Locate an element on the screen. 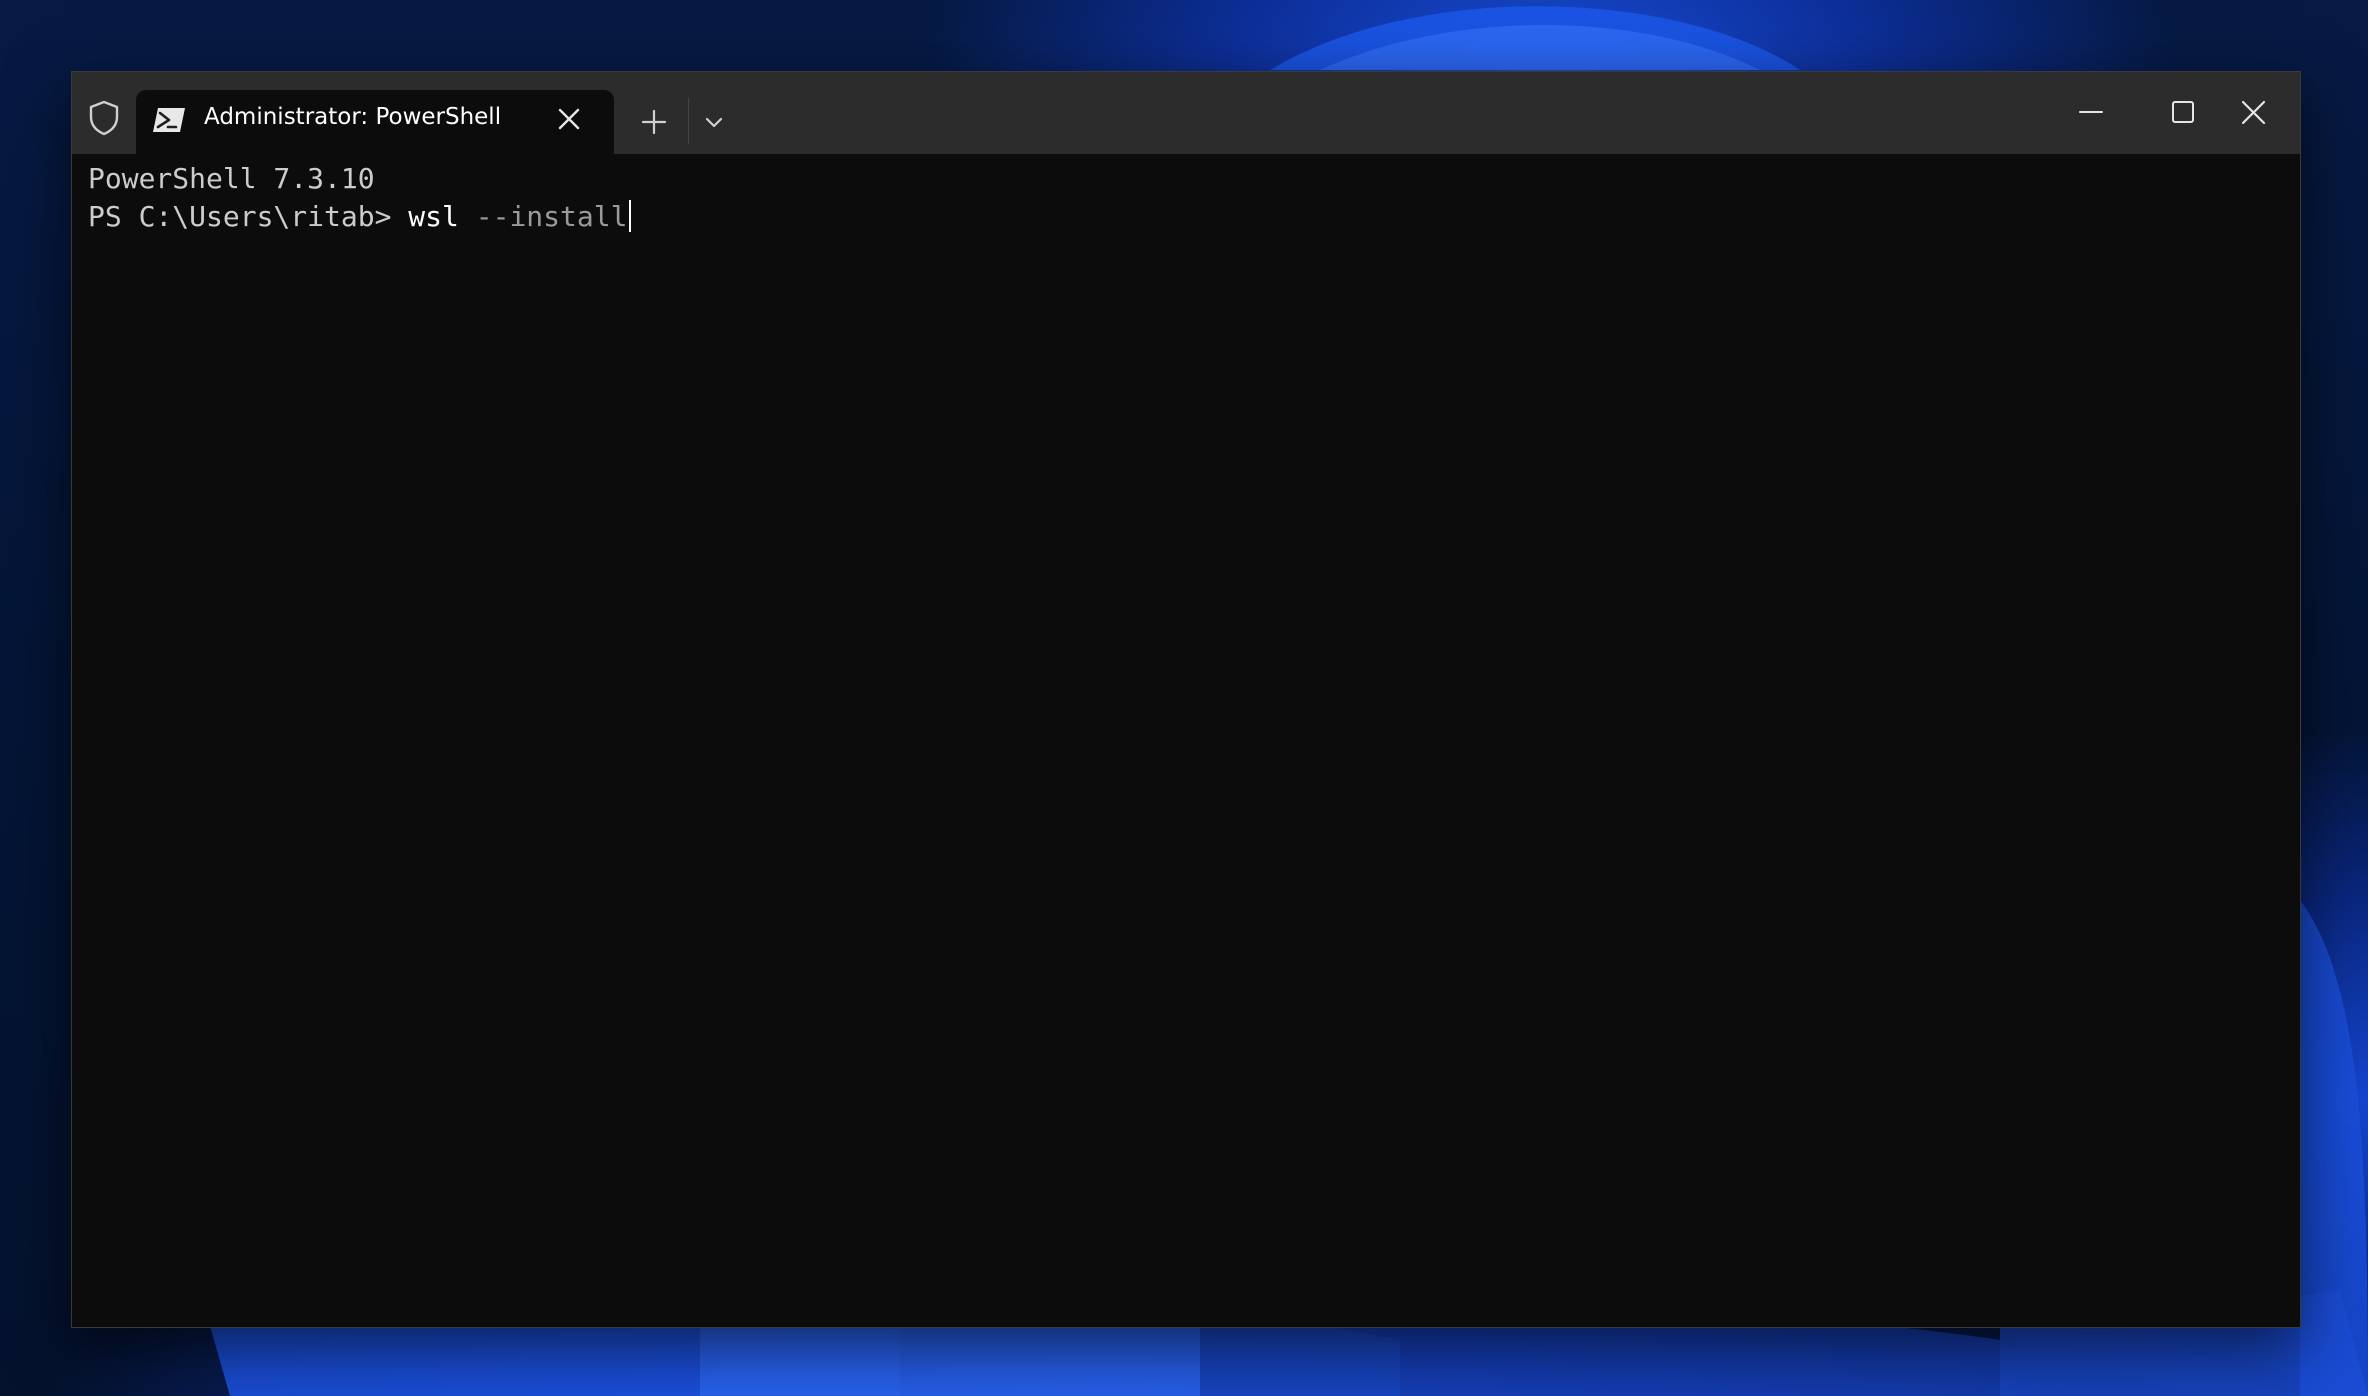 This screenshot has height=1396, width=2368. tab-powershell: Administrator: PowerShell is located at coordinates (375, 122).